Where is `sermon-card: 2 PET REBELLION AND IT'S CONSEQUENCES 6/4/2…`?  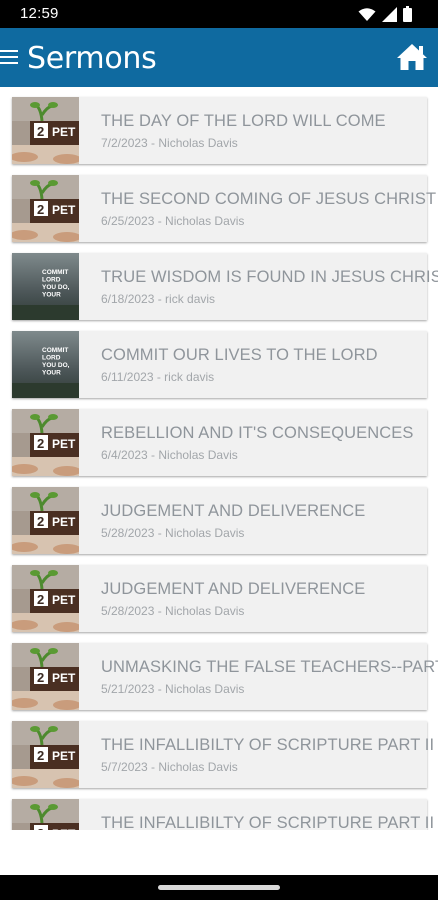
sermon-card: 2 PET REBELLION AND IT'S CONSEQUENCES 6/4/2… is located at coordinates (219, 442).